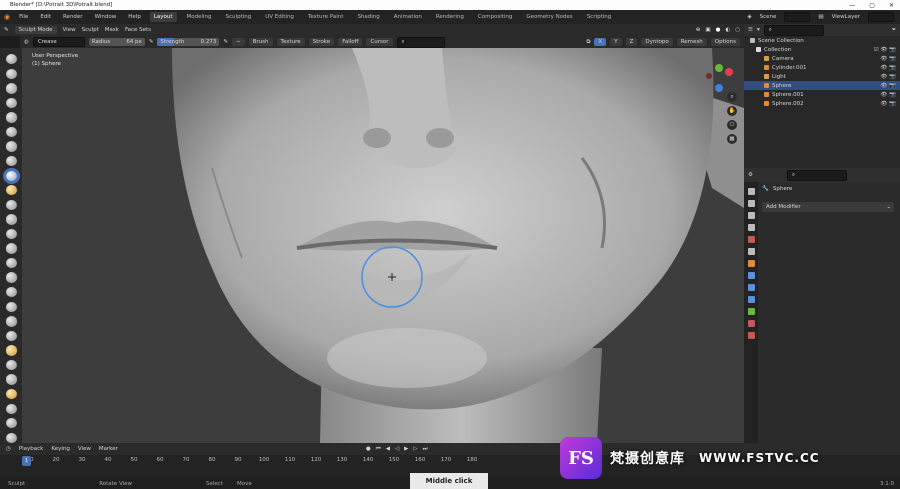 This screenshot has height=489, width=900. I want to click on pinch-brush-icon, so click(11, 263).